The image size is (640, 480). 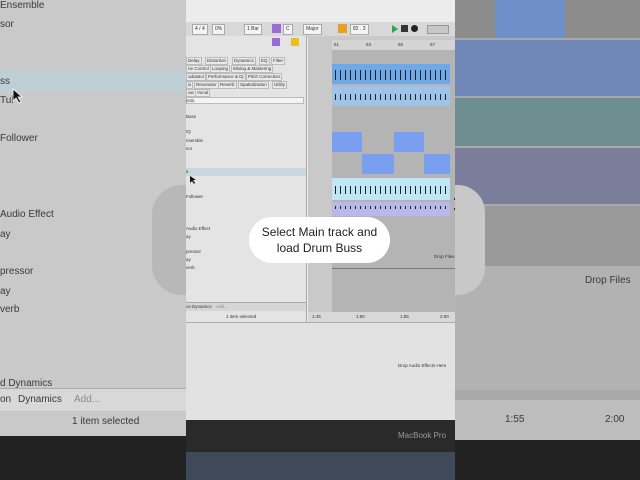 What do you see at coordinates (188, 306) in the screenshot?
I see `browser-tab-0: on` at bounding box center [188, 306].